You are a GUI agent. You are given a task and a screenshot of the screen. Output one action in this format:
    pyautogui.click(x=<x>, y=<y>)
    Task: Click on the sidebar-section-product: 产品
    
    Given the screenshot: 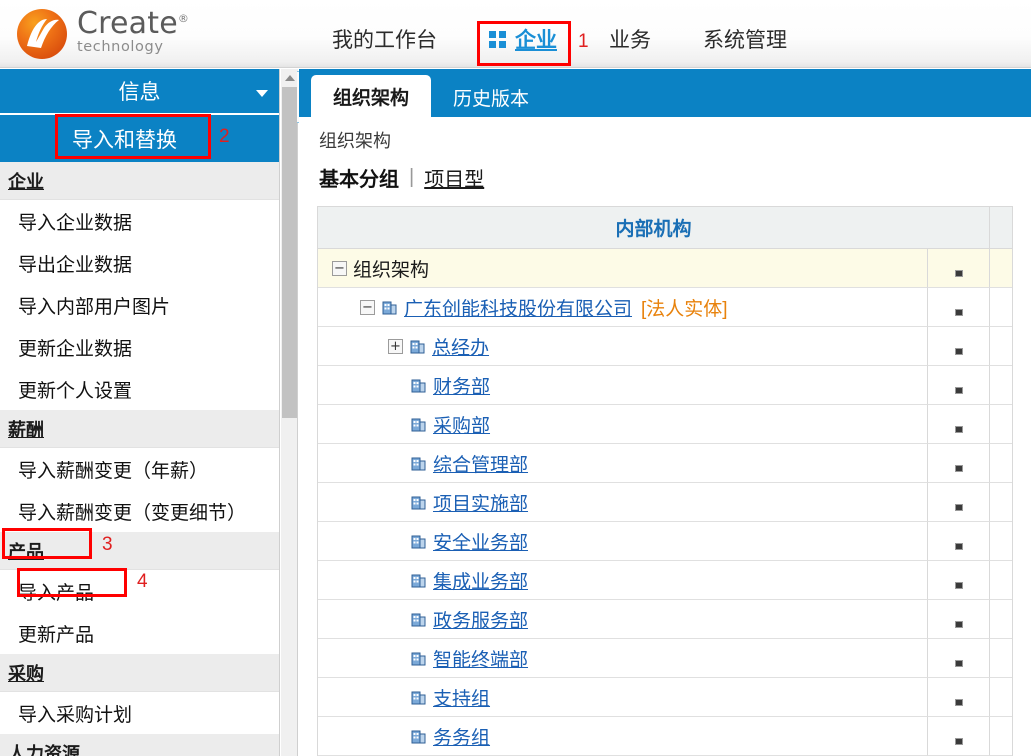 What is the action you would take?
    pyautogui.click(x=139, y=551)
    